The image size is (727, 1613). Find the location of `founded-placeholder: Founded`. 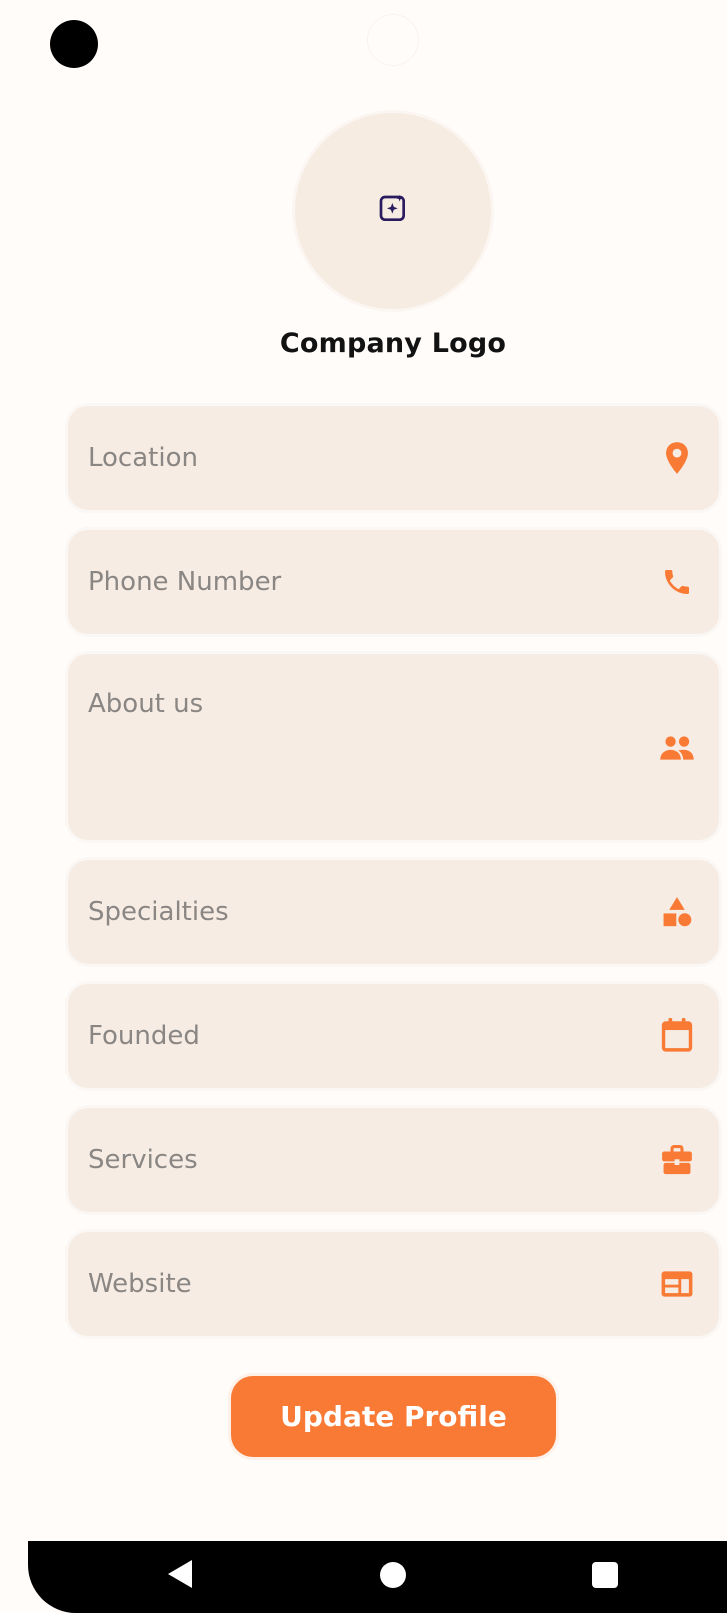

founded-placeholder: Founded is located at coordinates (144, 1036).